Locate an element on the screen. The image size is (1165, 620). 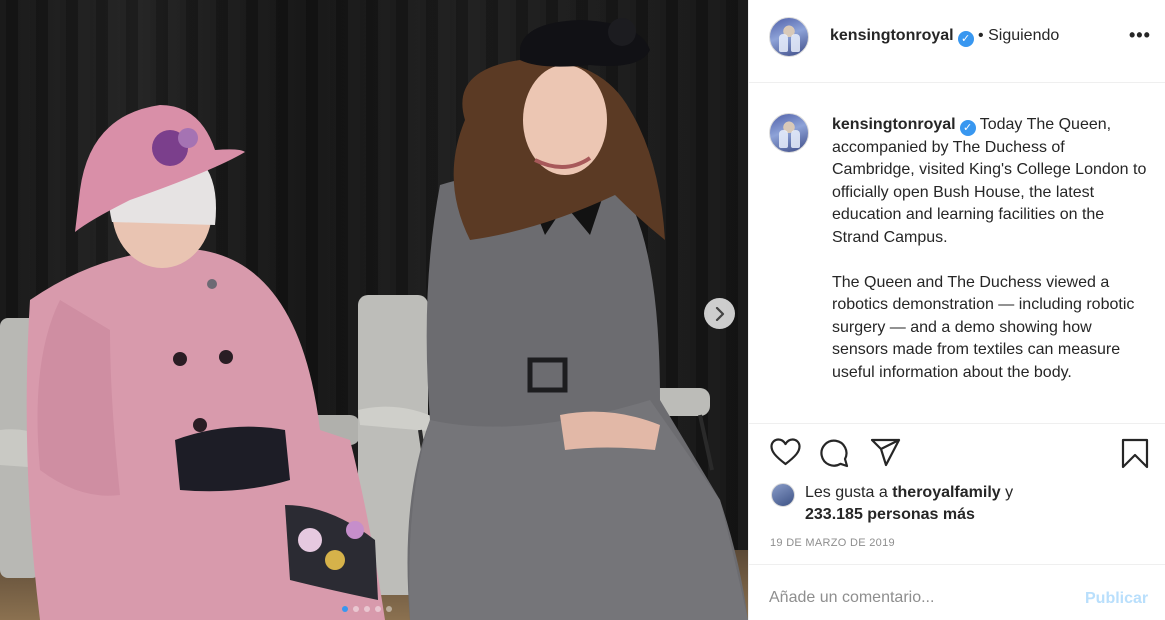
heart-icon is located at coordinates (785, 452).